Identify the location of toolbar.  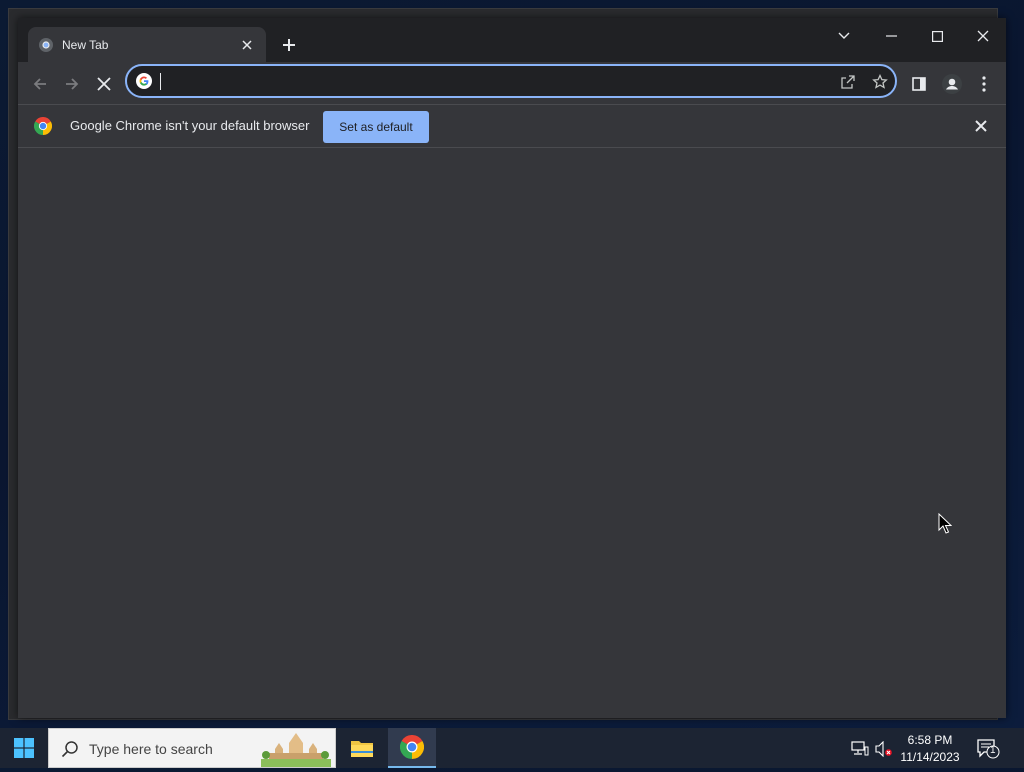
(512, 83).